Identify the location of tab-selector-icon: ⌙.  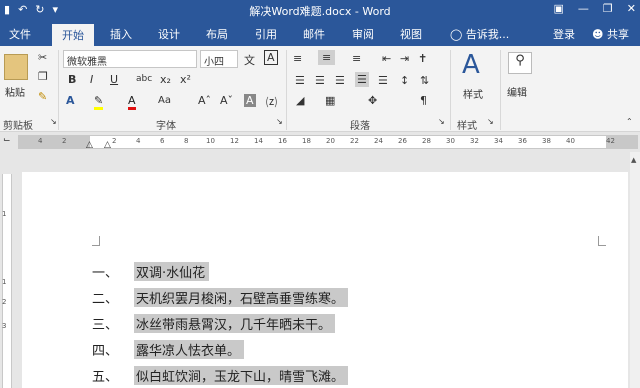
(7, 140).